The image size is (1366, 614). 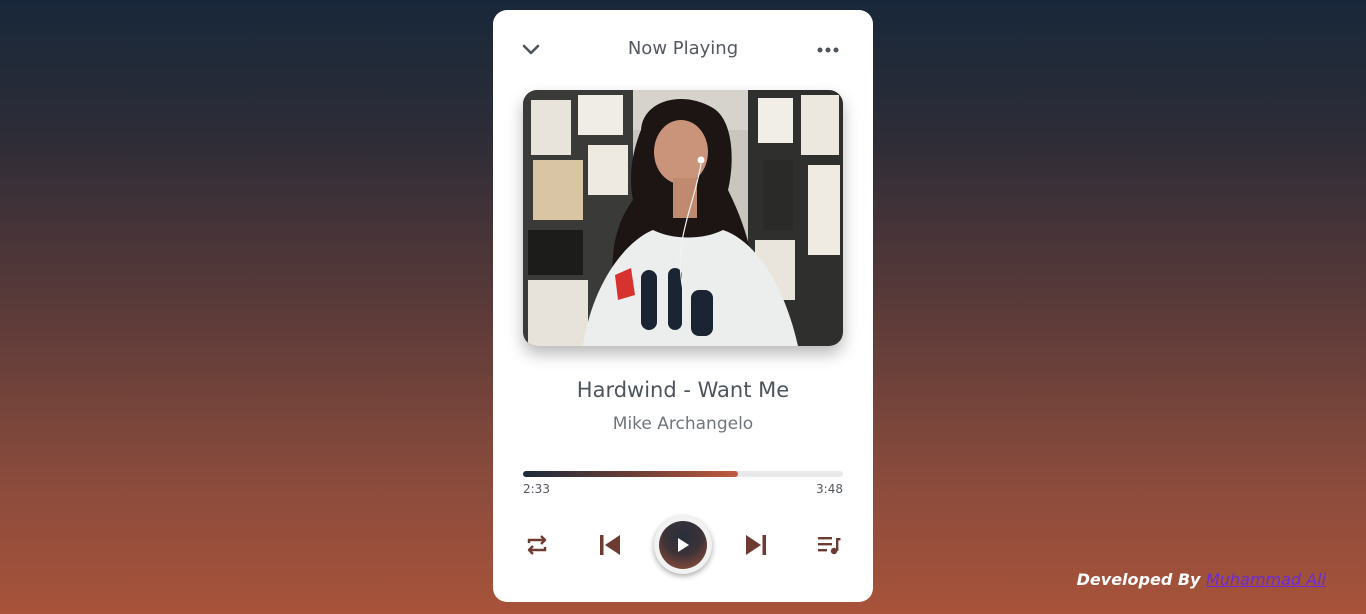 I want to click on play-icon, so click(x=683, y=545).